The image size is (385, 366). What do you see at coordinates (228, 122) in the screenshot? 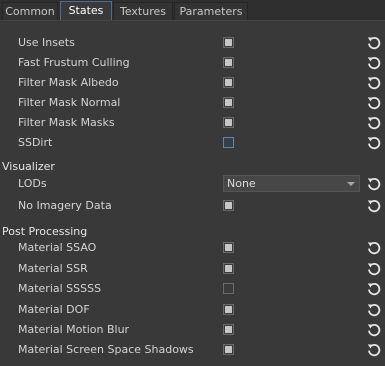
I see `filter-mask-masks-checkbox` at bounding box center [228, 122].